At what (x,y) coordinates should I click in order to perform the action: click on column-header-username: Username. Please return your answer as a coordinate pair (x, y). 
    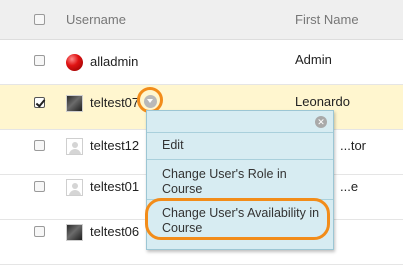
    Looking at the image, I should click on (96, 19).